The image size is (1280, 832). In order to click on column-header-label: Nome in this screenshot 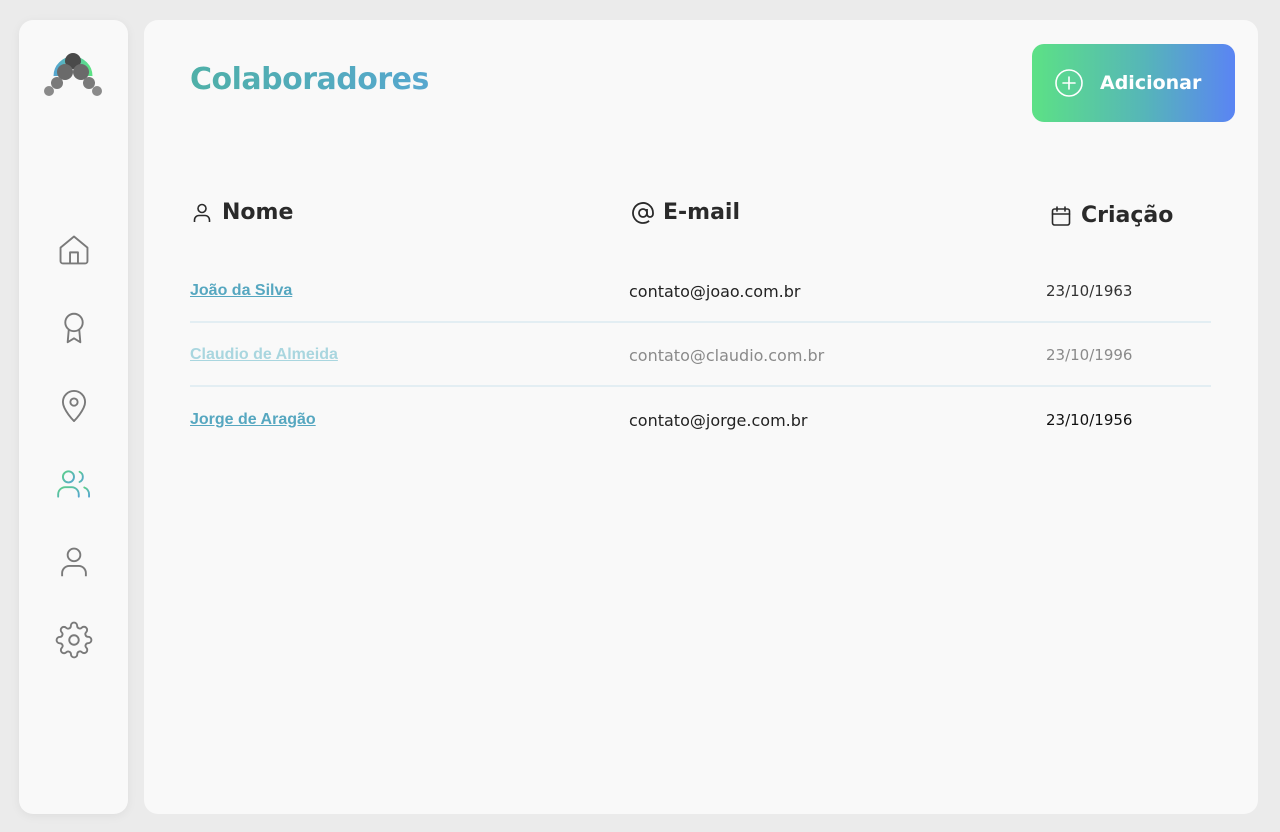, I will do `click(258, 212)`.